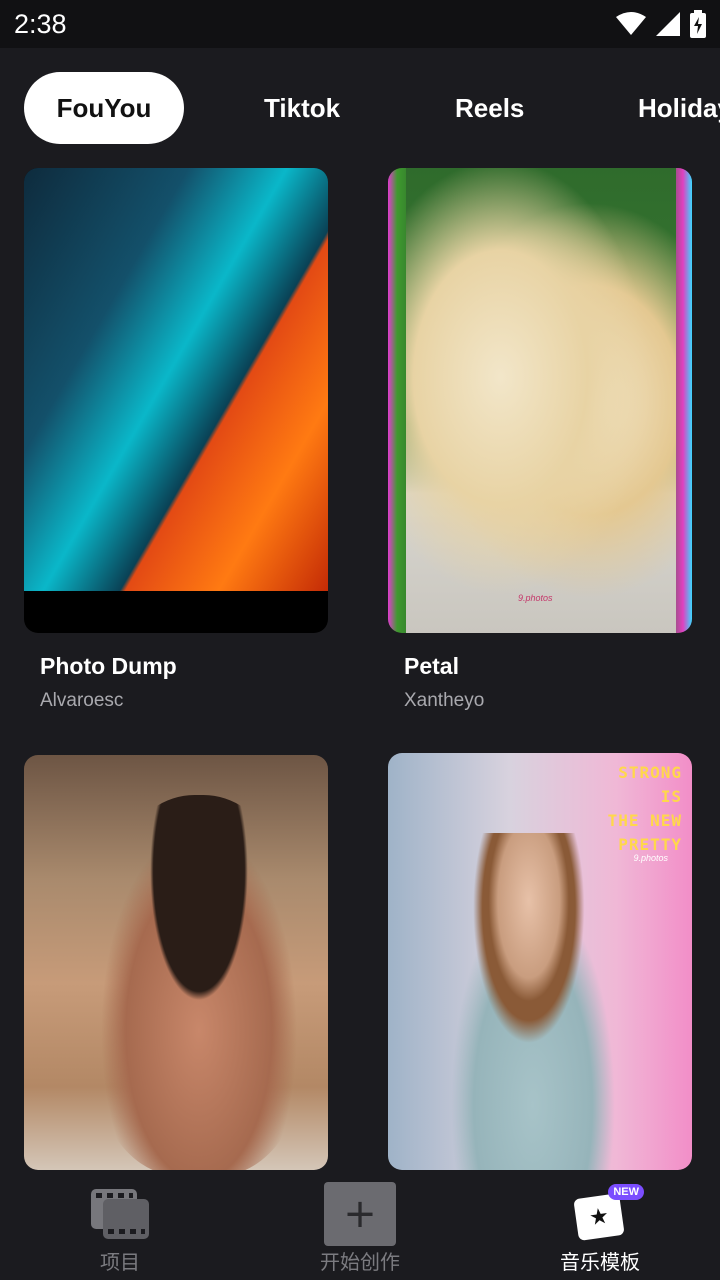 The width and height of the screenshot is (720, 1280). What do you see at coordinates (626, 1192) in the screenshot?
I see `new-badge: NEW` at bounding box center [626, 1192].